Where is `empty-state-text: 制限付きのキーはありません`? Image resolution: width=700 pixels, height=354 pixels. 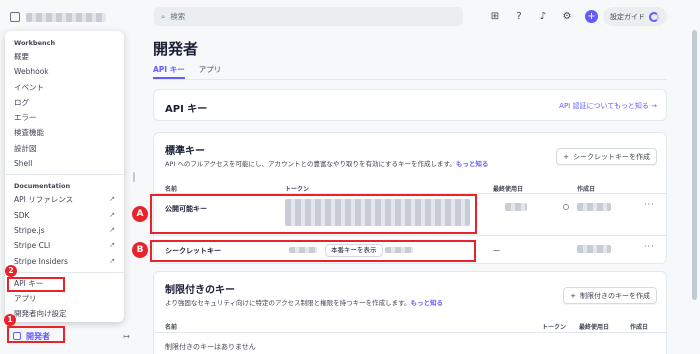
empty-state-text: 制限付きのキーはありません is located at coordinates (210, 347).